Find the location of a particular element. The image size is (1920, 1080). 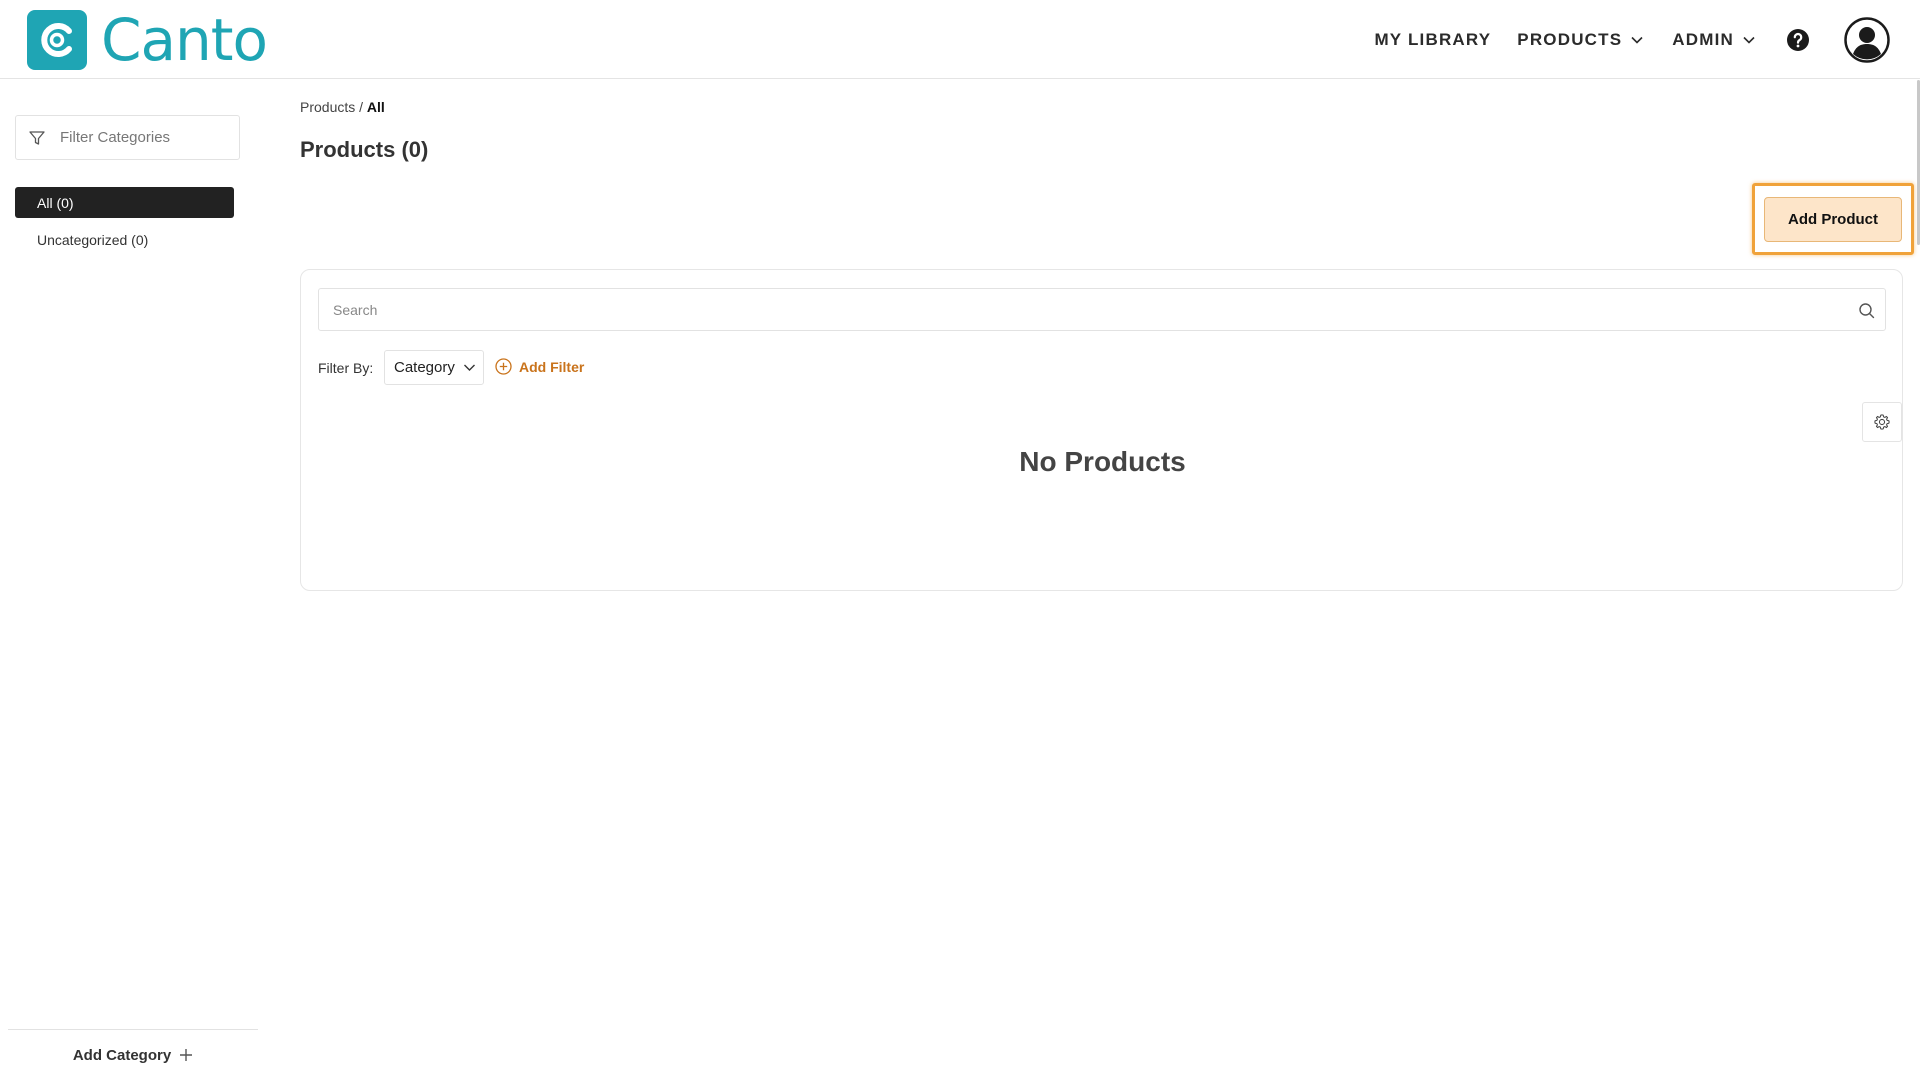

help-icon is located at coordinates (1798, 40).